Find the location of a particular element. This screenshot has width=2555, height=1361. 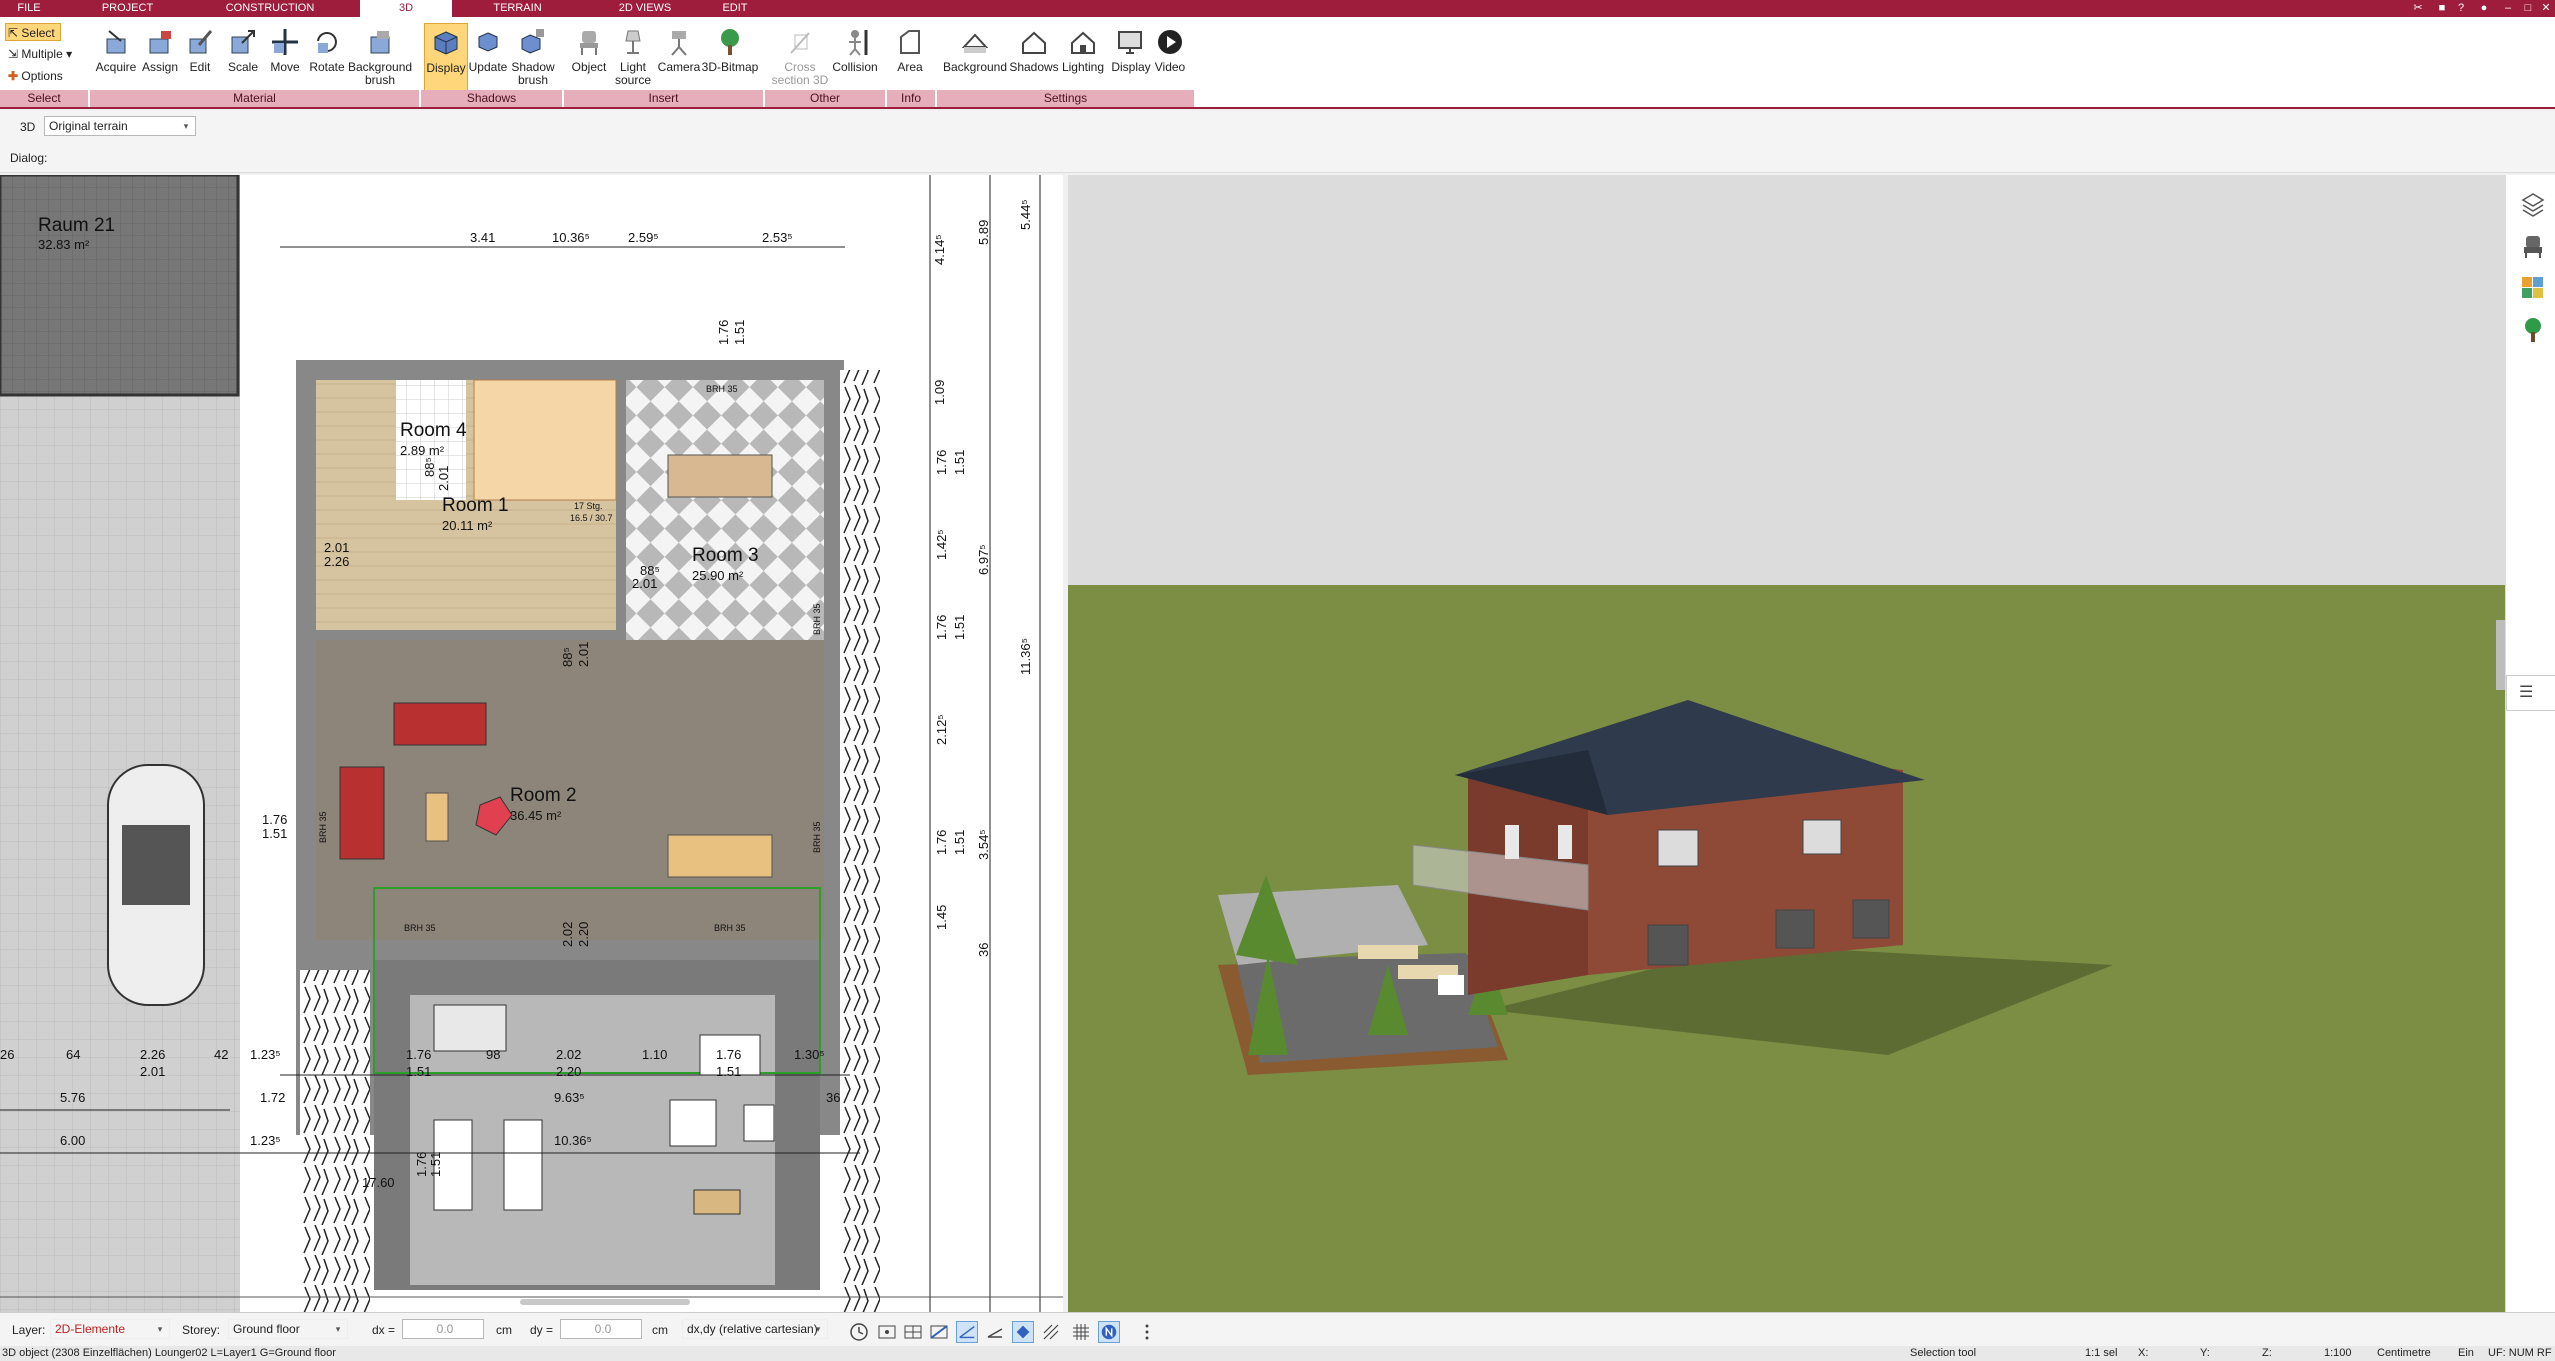

plan-horizontal-scrollbar is located at coordinates (605, 1302).